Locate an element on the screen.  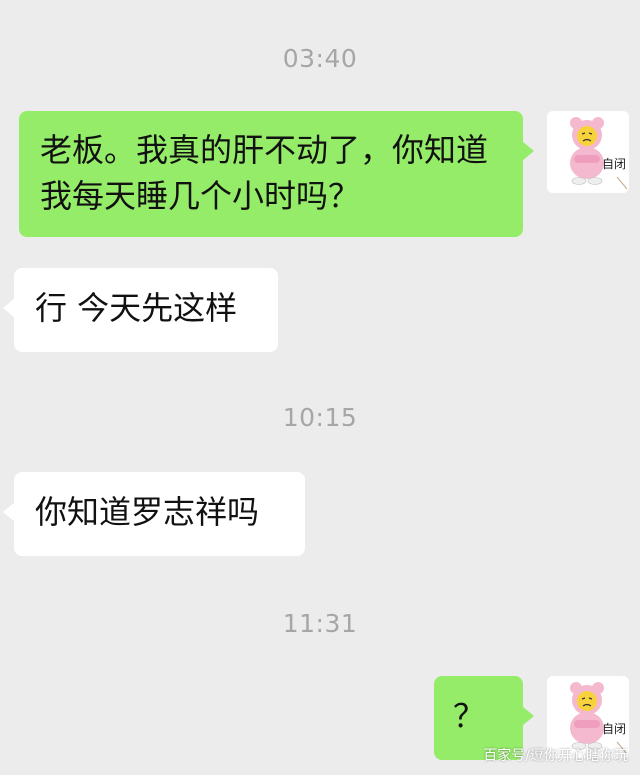
received-message-bubble: 行 今天先这样 is located at coordinates (140, 310).